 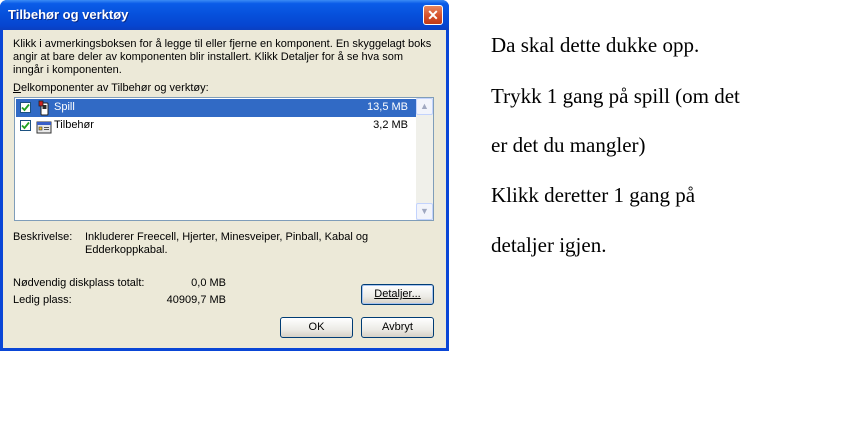 I want to click on disk-required-label: Nødvendig diskplass totalt:, so click(x=79, y=283).